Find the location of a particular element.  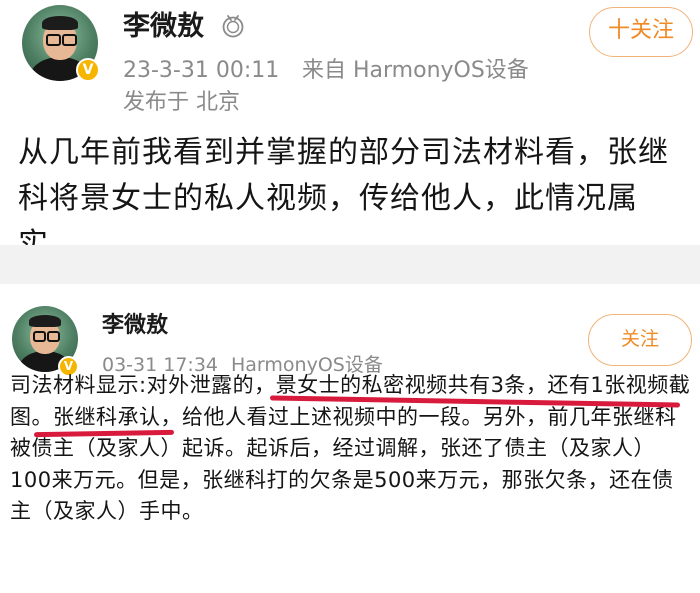

verified-badge-icon: V is located at coordinates (88, 70).